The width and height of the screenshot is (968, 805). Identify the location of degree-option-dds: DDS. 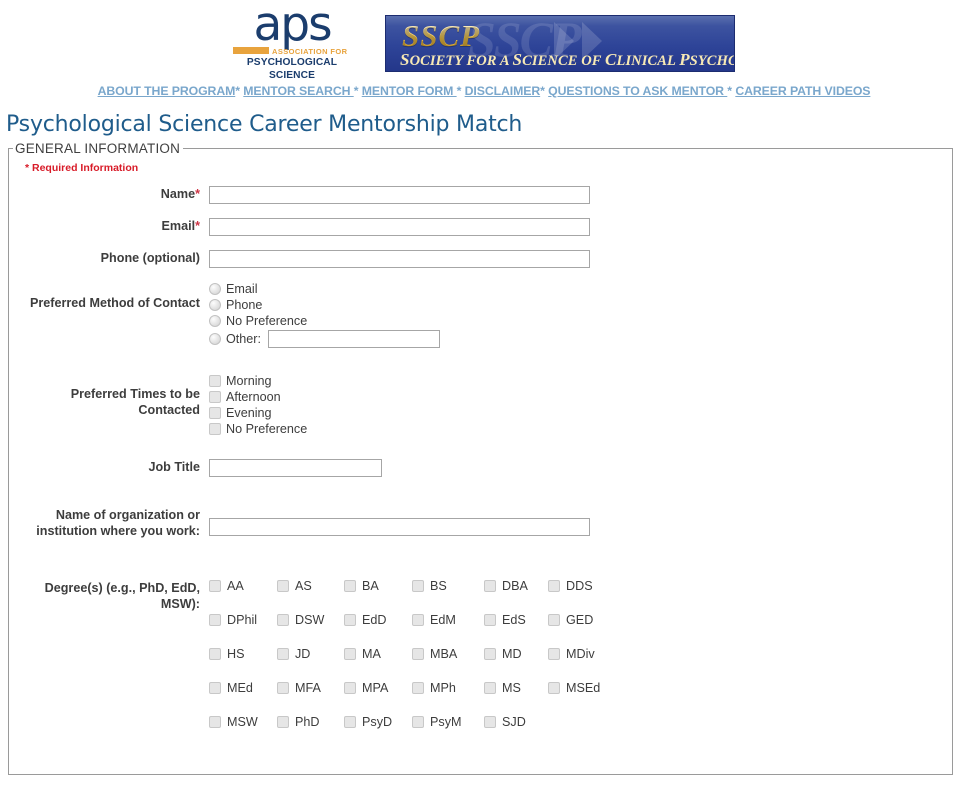
(588, 586).